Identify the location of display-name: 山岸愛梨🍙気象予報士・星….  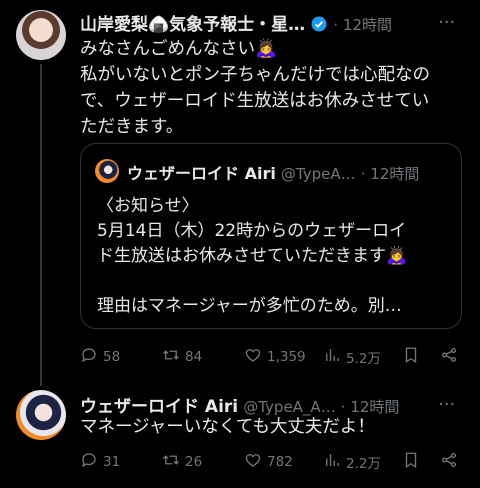
(192, 25).